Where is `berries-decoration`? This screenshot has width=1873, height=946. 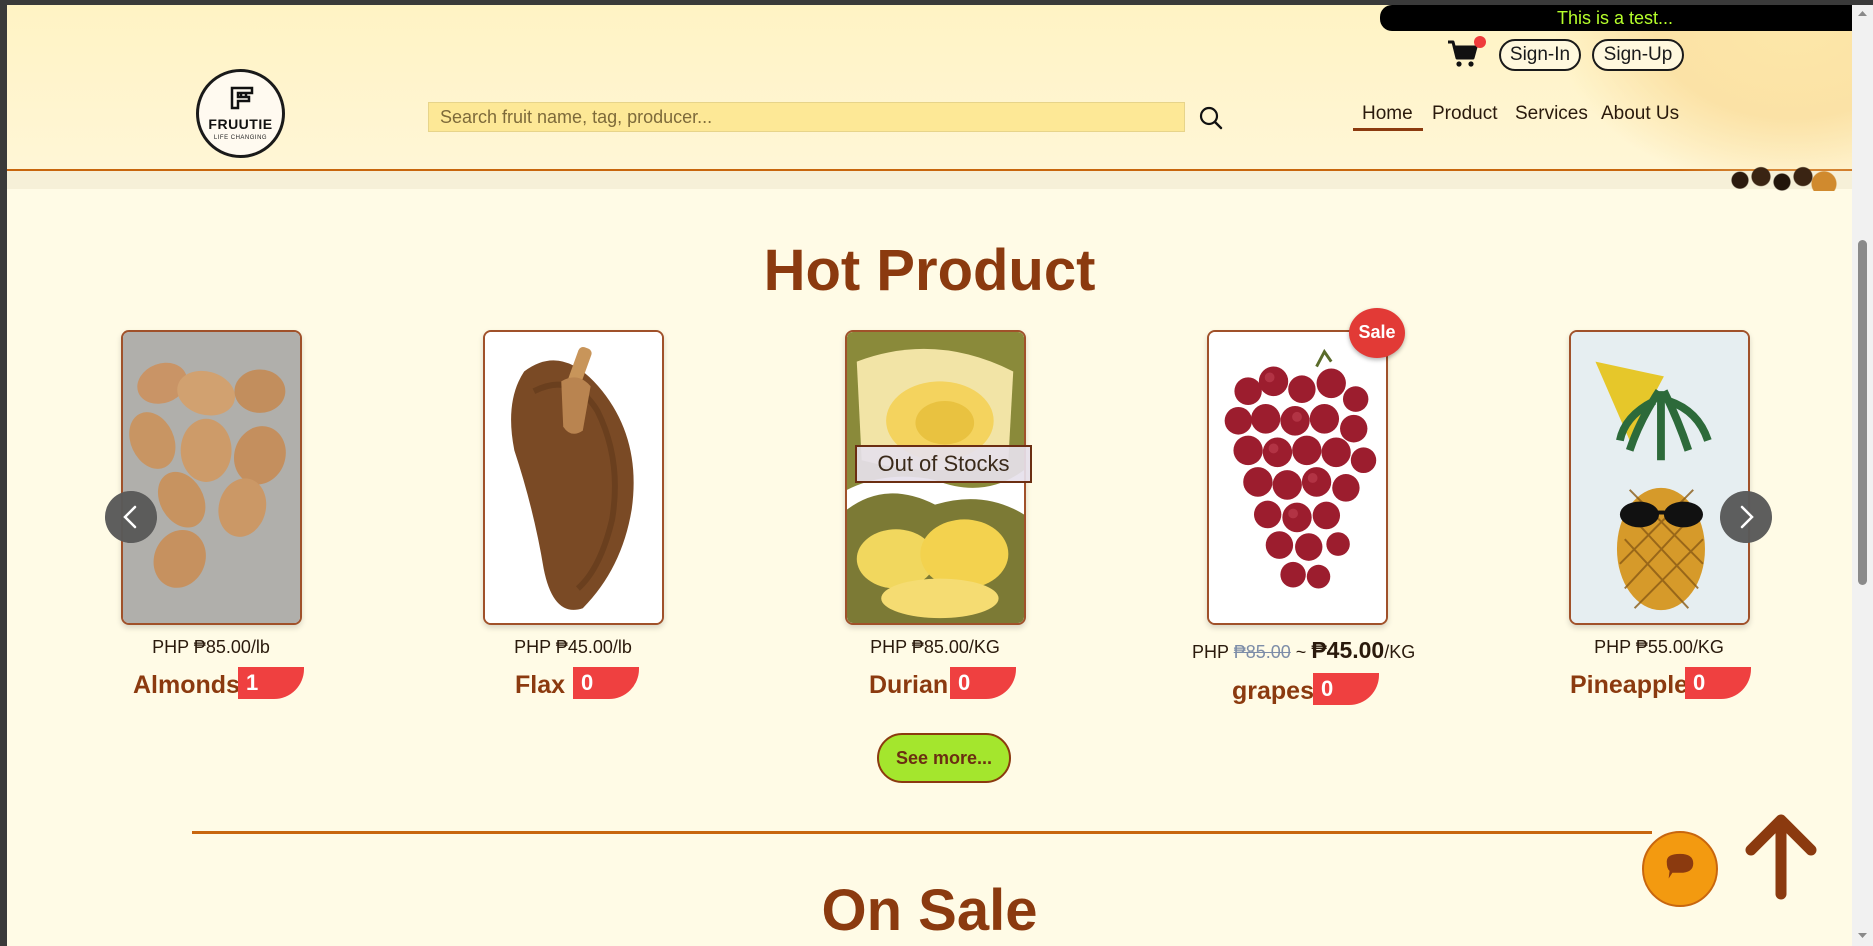 berries-decoration is located at coordinates (1782, 173).